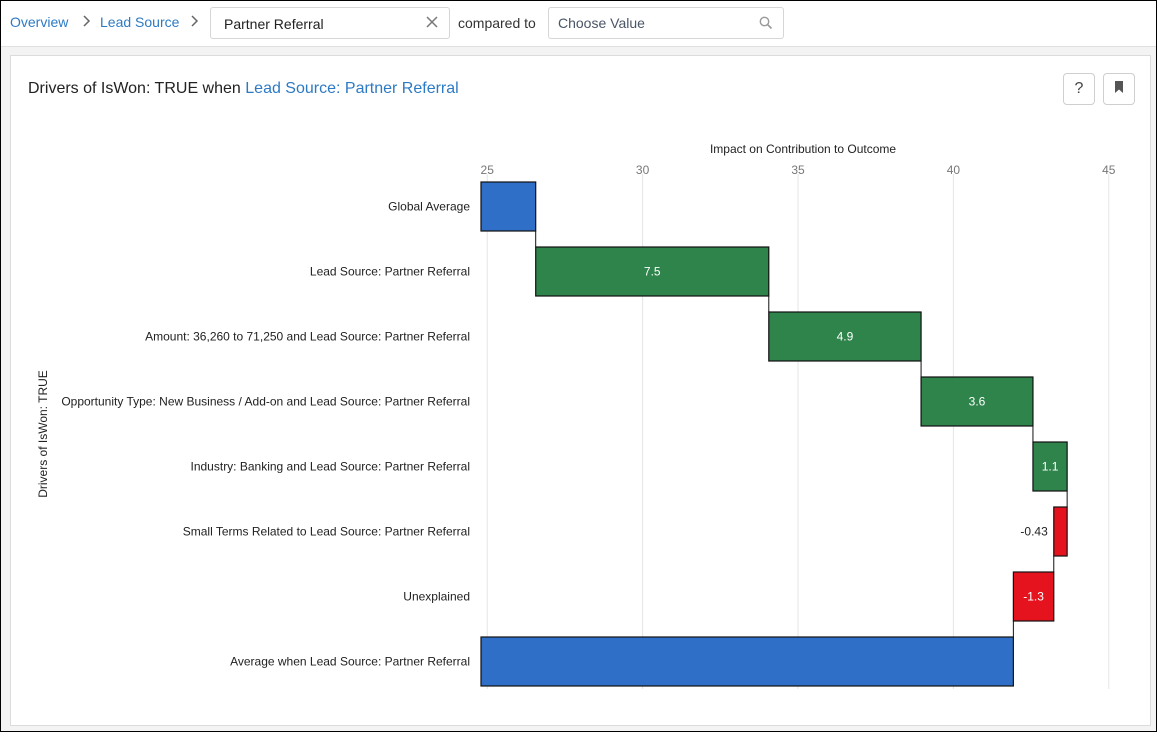 The height and width of the screenshot is (732, 1157). What do you see at coordinates (390, 272) in the screenshot?
I see `category-label: Lead Source: Partner Referral` at bounding box center [390, 272].